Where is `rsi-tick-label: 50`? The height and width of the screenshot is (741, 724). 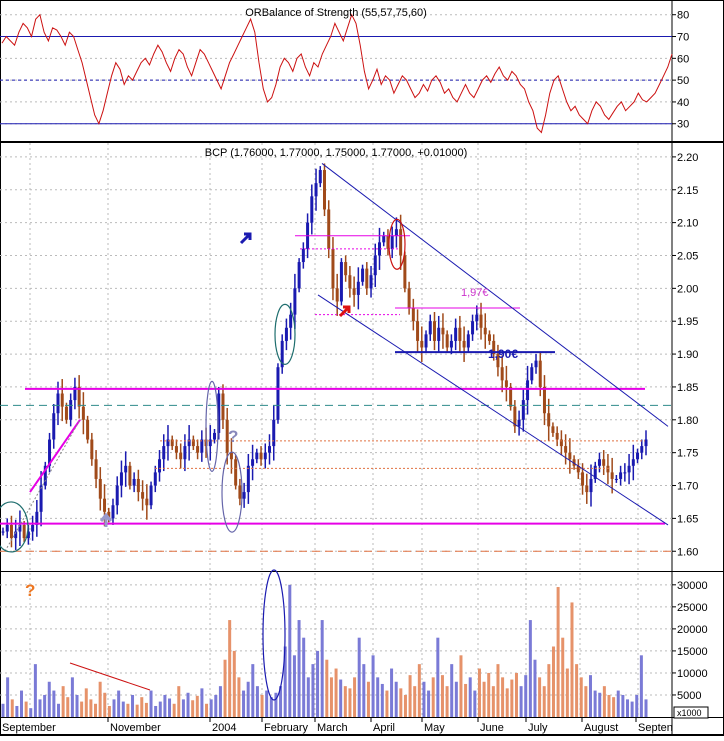 rsi-tick-label: 50 is located at coordinates (683, 81).